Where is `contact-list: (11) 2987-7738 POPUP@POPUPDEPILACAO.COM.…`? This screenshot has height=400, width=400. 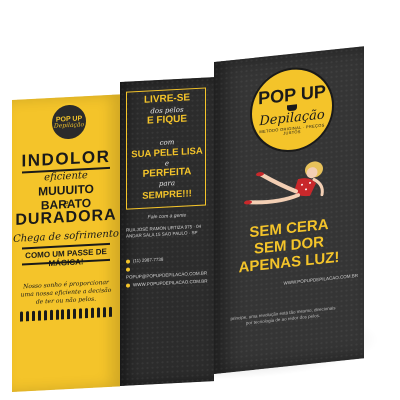 contact-list: (11) 2987-7738 POPUP@POPUPDEPILACAO.COM.… is located at coordinates (167, 271).